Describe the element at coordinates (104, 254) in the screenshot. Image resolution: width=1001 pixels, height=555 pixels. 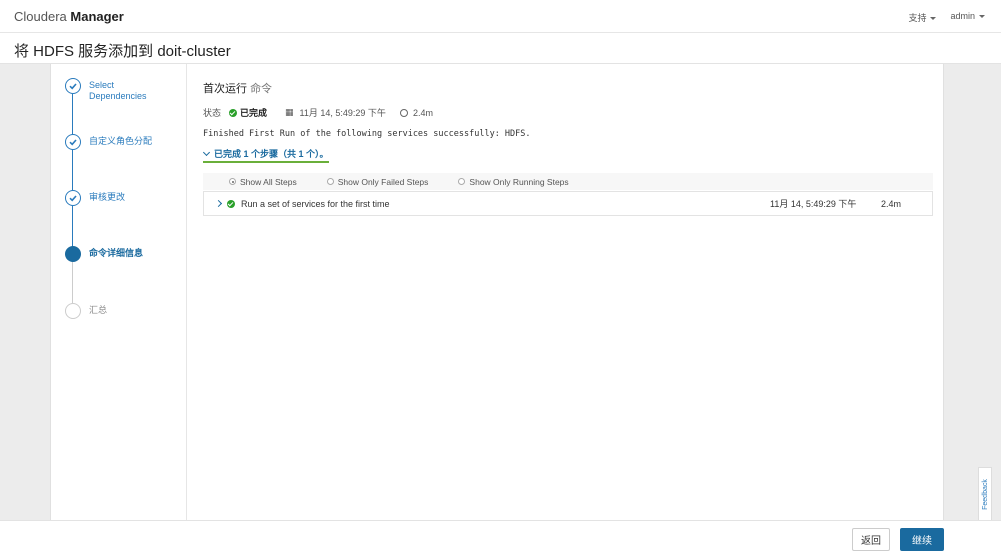
I see `wizard-step-command-details: 命令详细信息` at that location.